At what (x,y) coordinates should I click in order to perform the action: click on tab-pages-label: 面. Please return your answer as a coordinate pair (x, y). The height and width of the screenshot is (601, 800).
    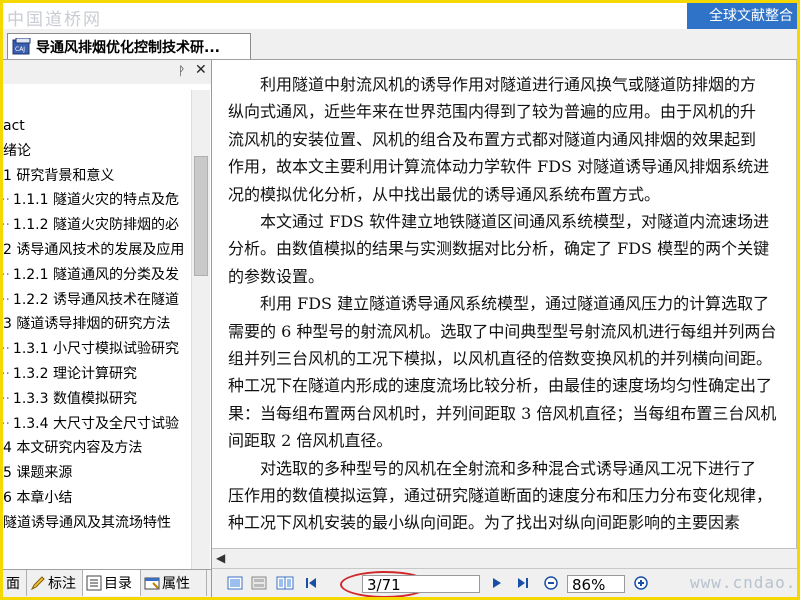
    Looking at the image, I should click on (13, 584).